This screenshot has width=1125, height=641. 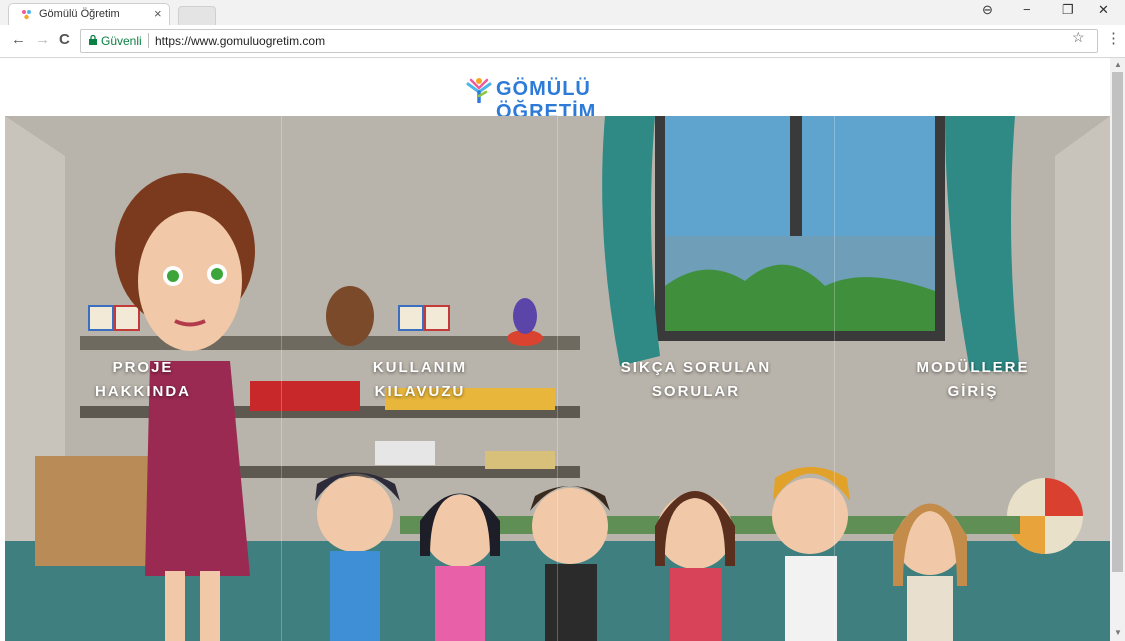 What do you see at coordinates (1103, 10) in the screenshot?
I see `close-window-button: ✕` at bounding box center [1103, 10].